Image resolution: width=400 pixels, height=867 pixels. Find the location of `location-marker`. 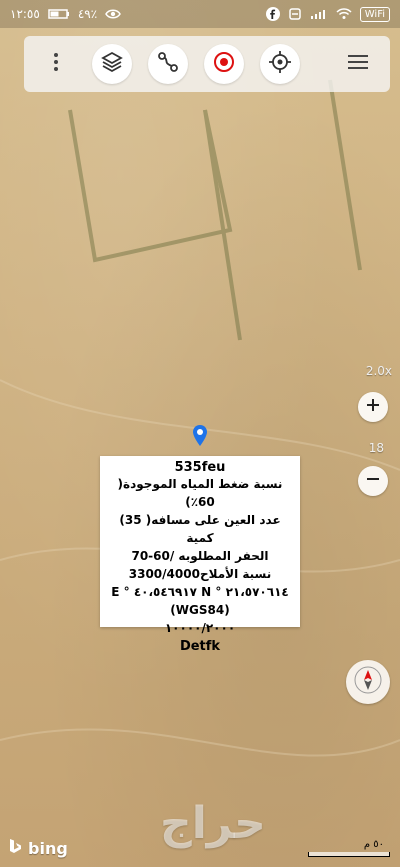

location-marker is located at coordinates (200, 435).